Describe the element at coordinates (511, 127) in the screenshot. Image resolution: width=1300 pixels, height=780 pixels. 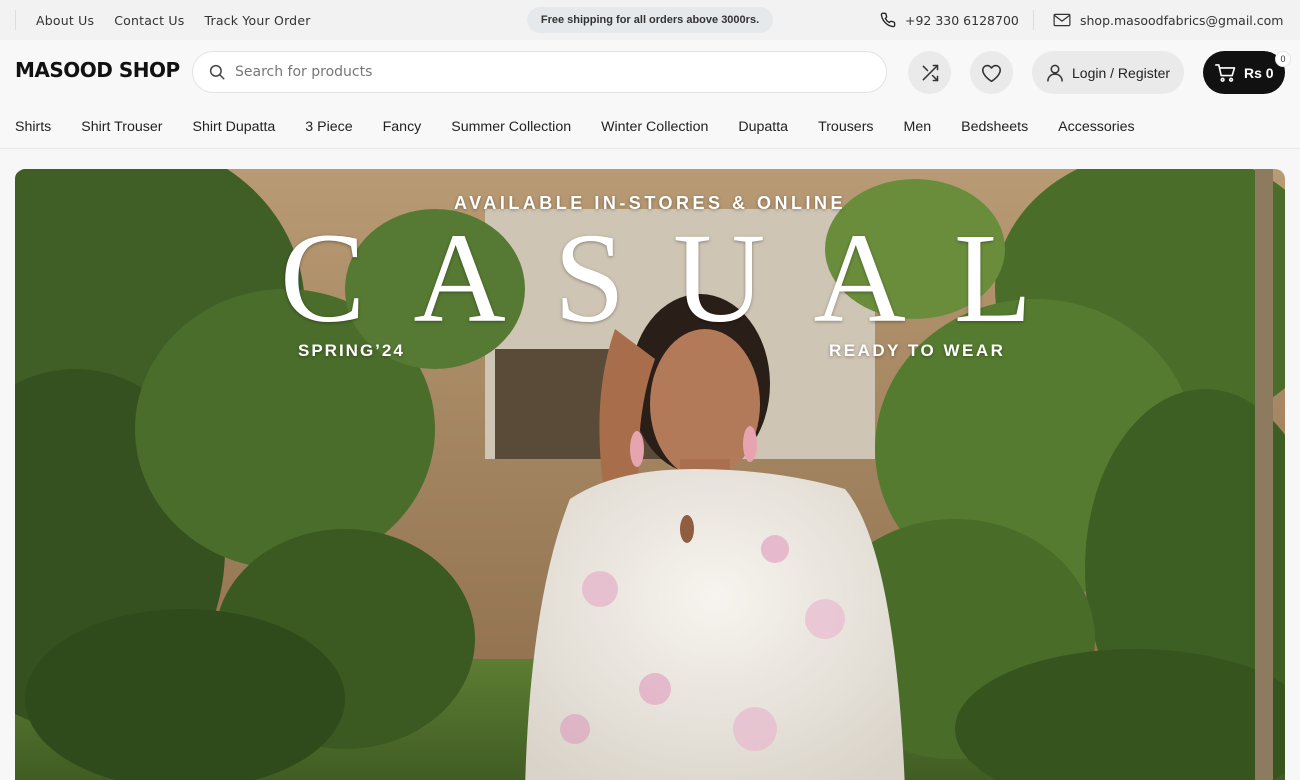
I see `nav-item-summer-collection: Summer Collection` at that location.